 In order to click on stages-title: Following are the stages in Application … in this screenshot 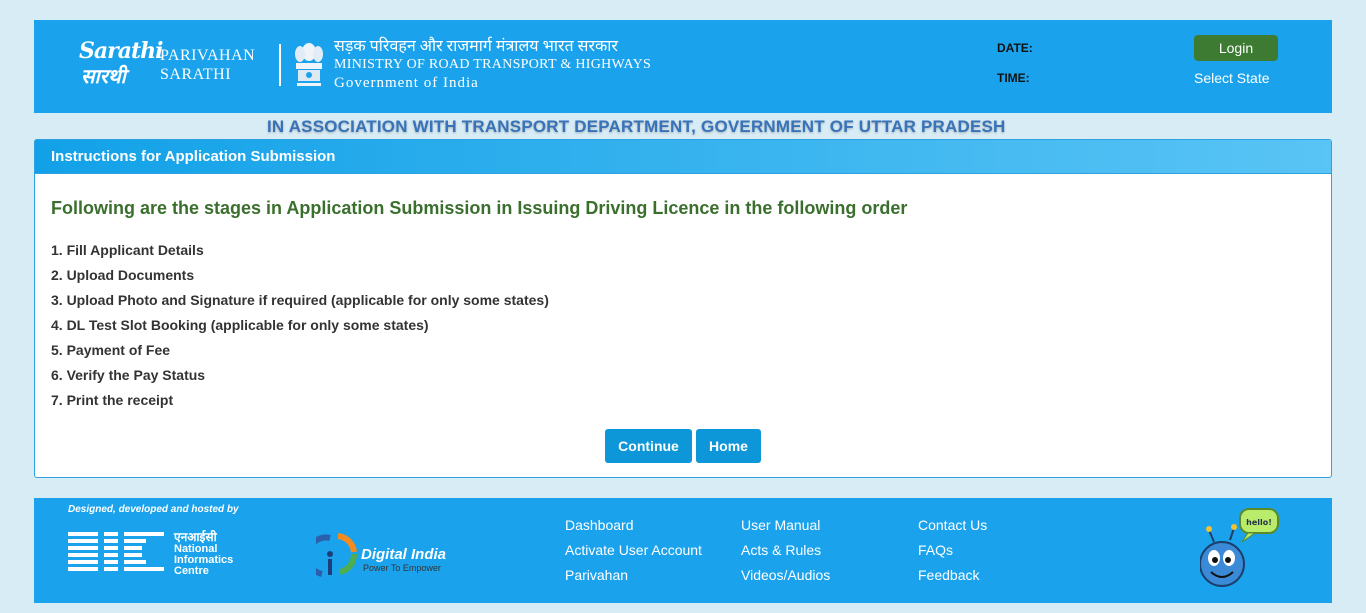, I will do `click(479, 208)`.